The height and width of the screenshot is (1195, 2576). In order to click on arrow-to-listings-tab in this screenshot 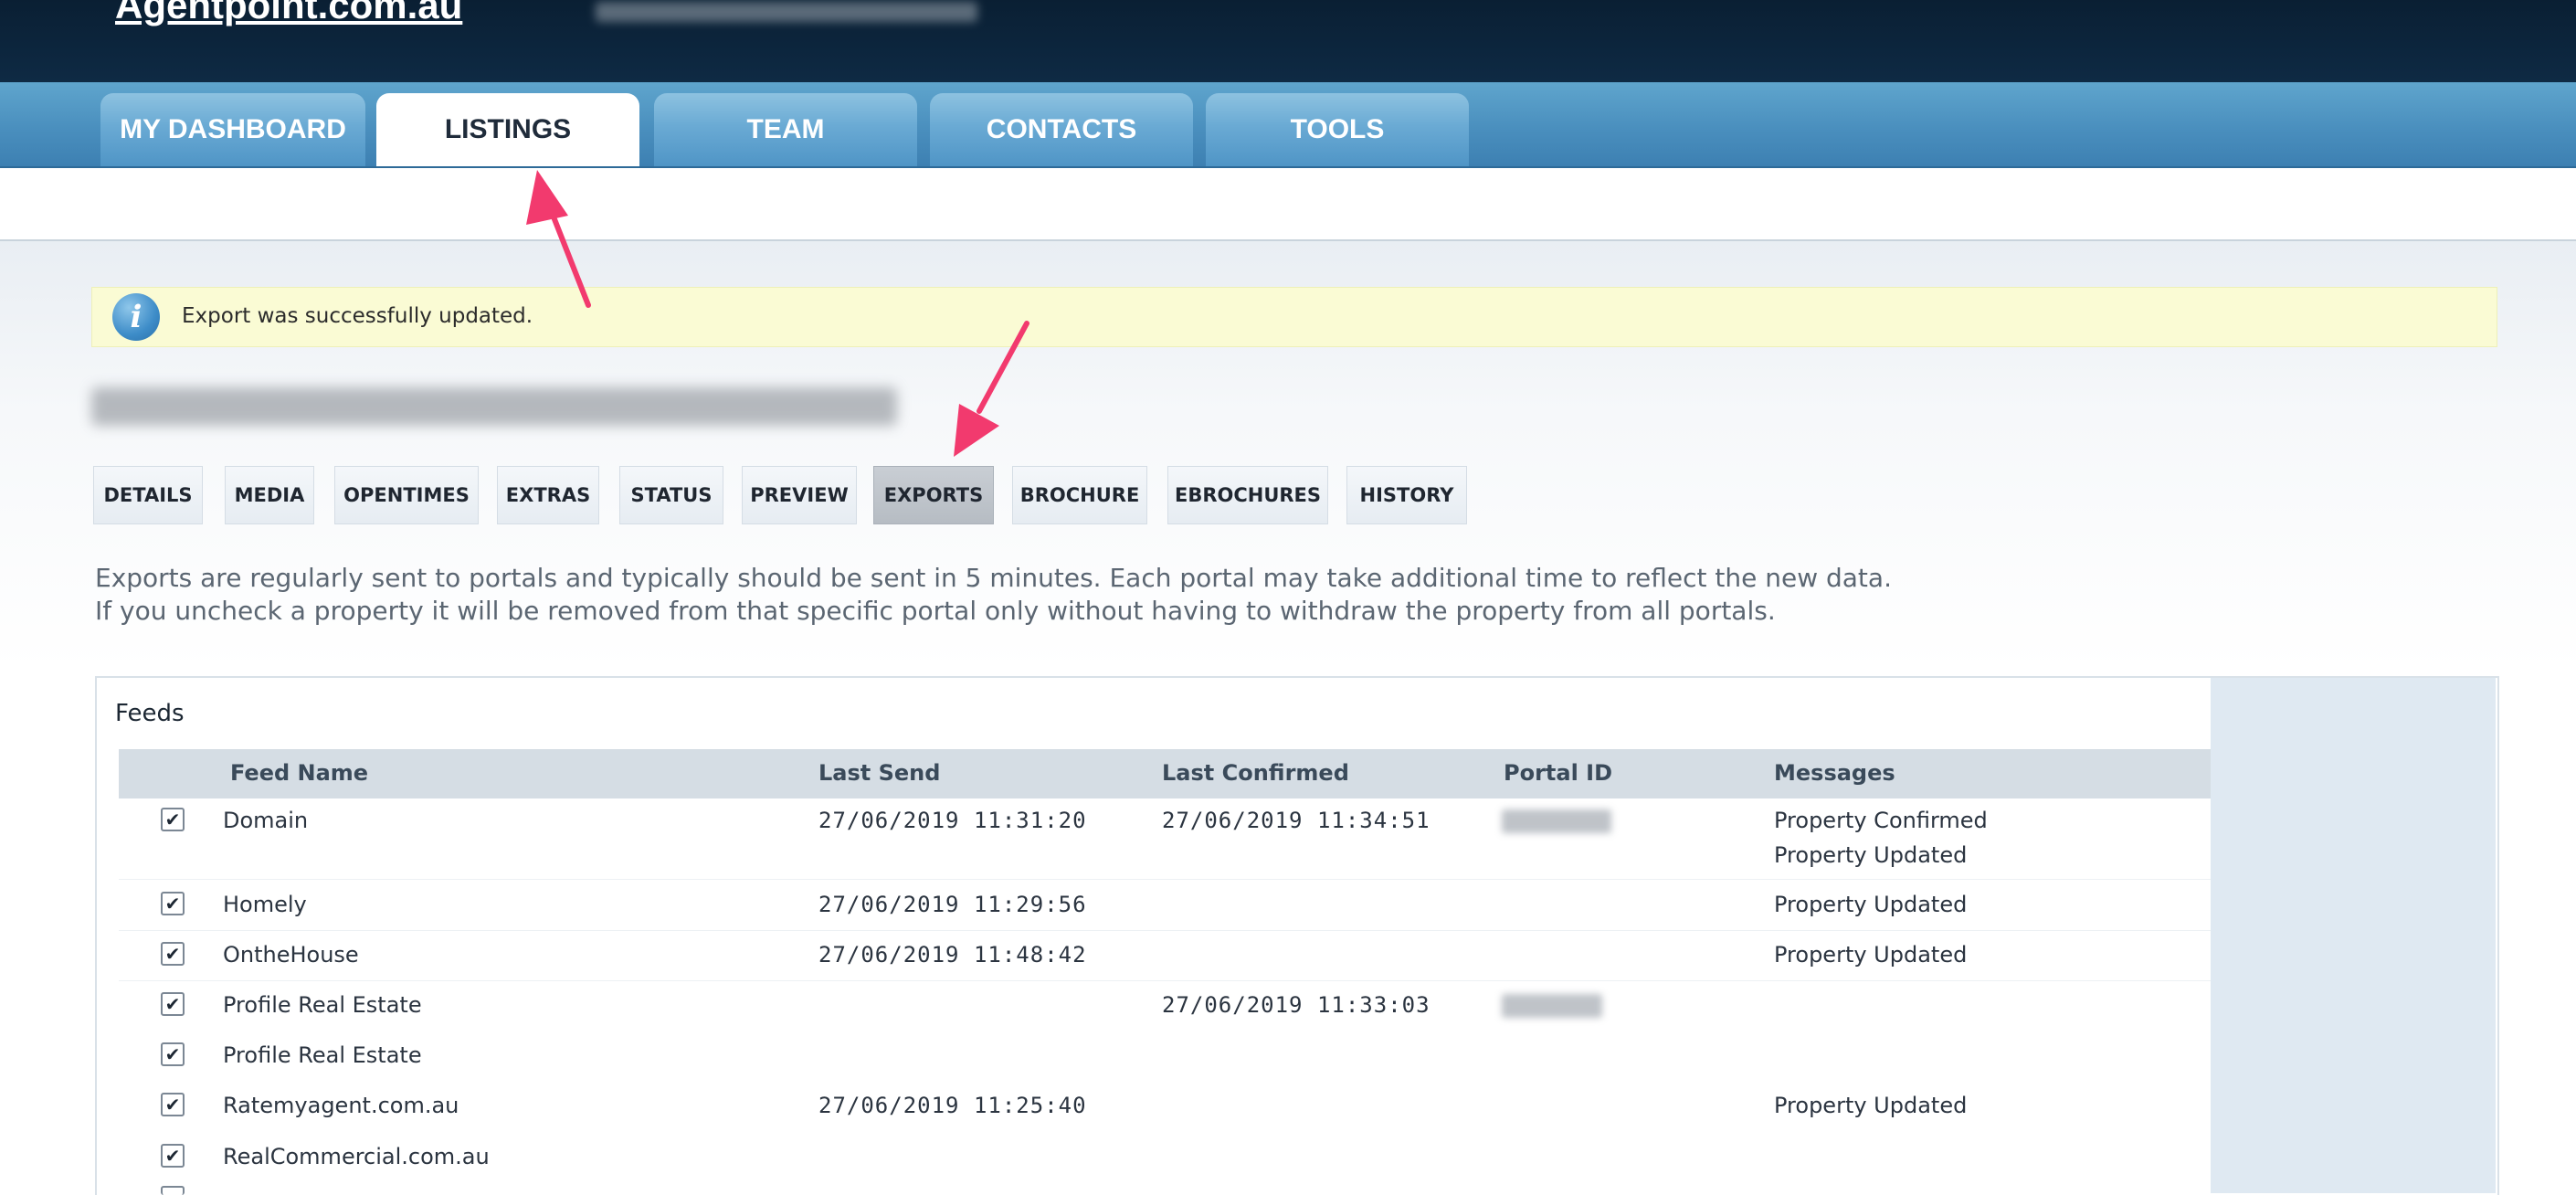, I will do `click(558, 239)`.